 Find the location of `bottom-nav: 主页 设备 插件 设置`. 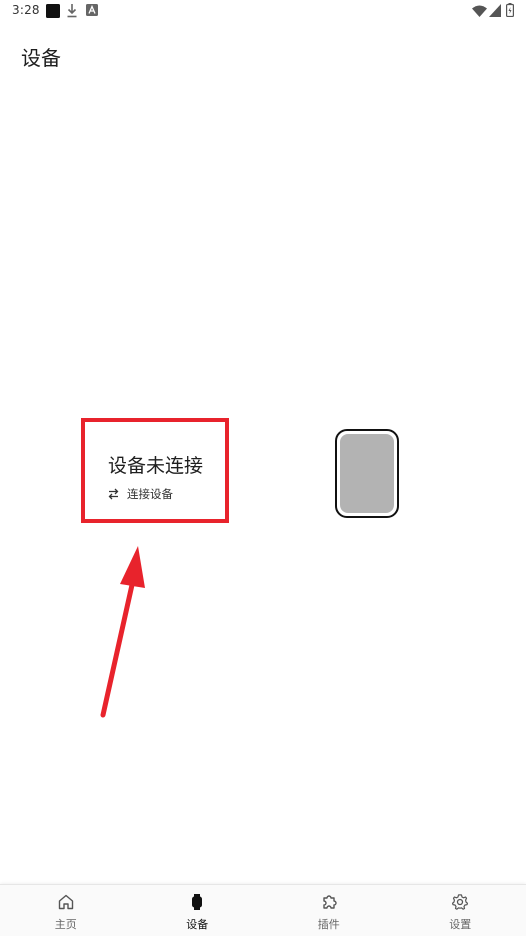

bottom-nav: 主页 设备 插件 设置 is located at coordinates (263, 910).